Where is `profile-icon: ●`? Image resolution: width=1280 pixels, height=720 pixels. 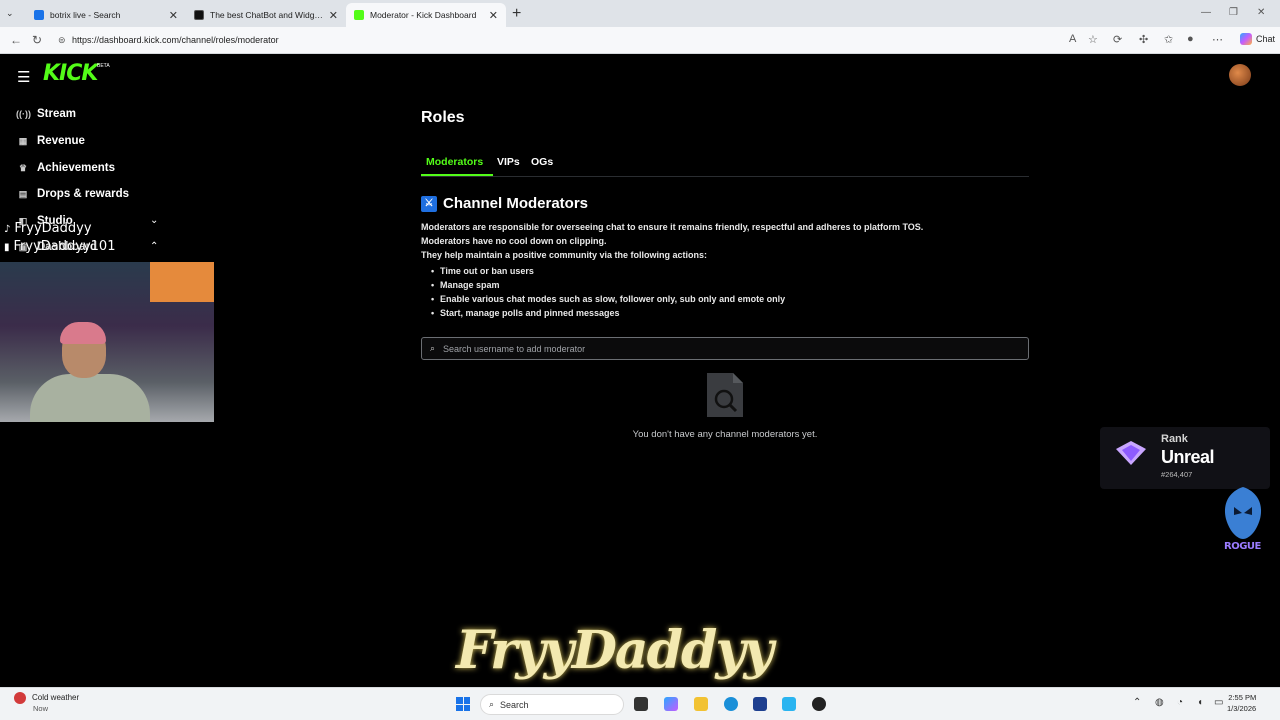
profile-icon: ● is located at coordinates (1190, 39).